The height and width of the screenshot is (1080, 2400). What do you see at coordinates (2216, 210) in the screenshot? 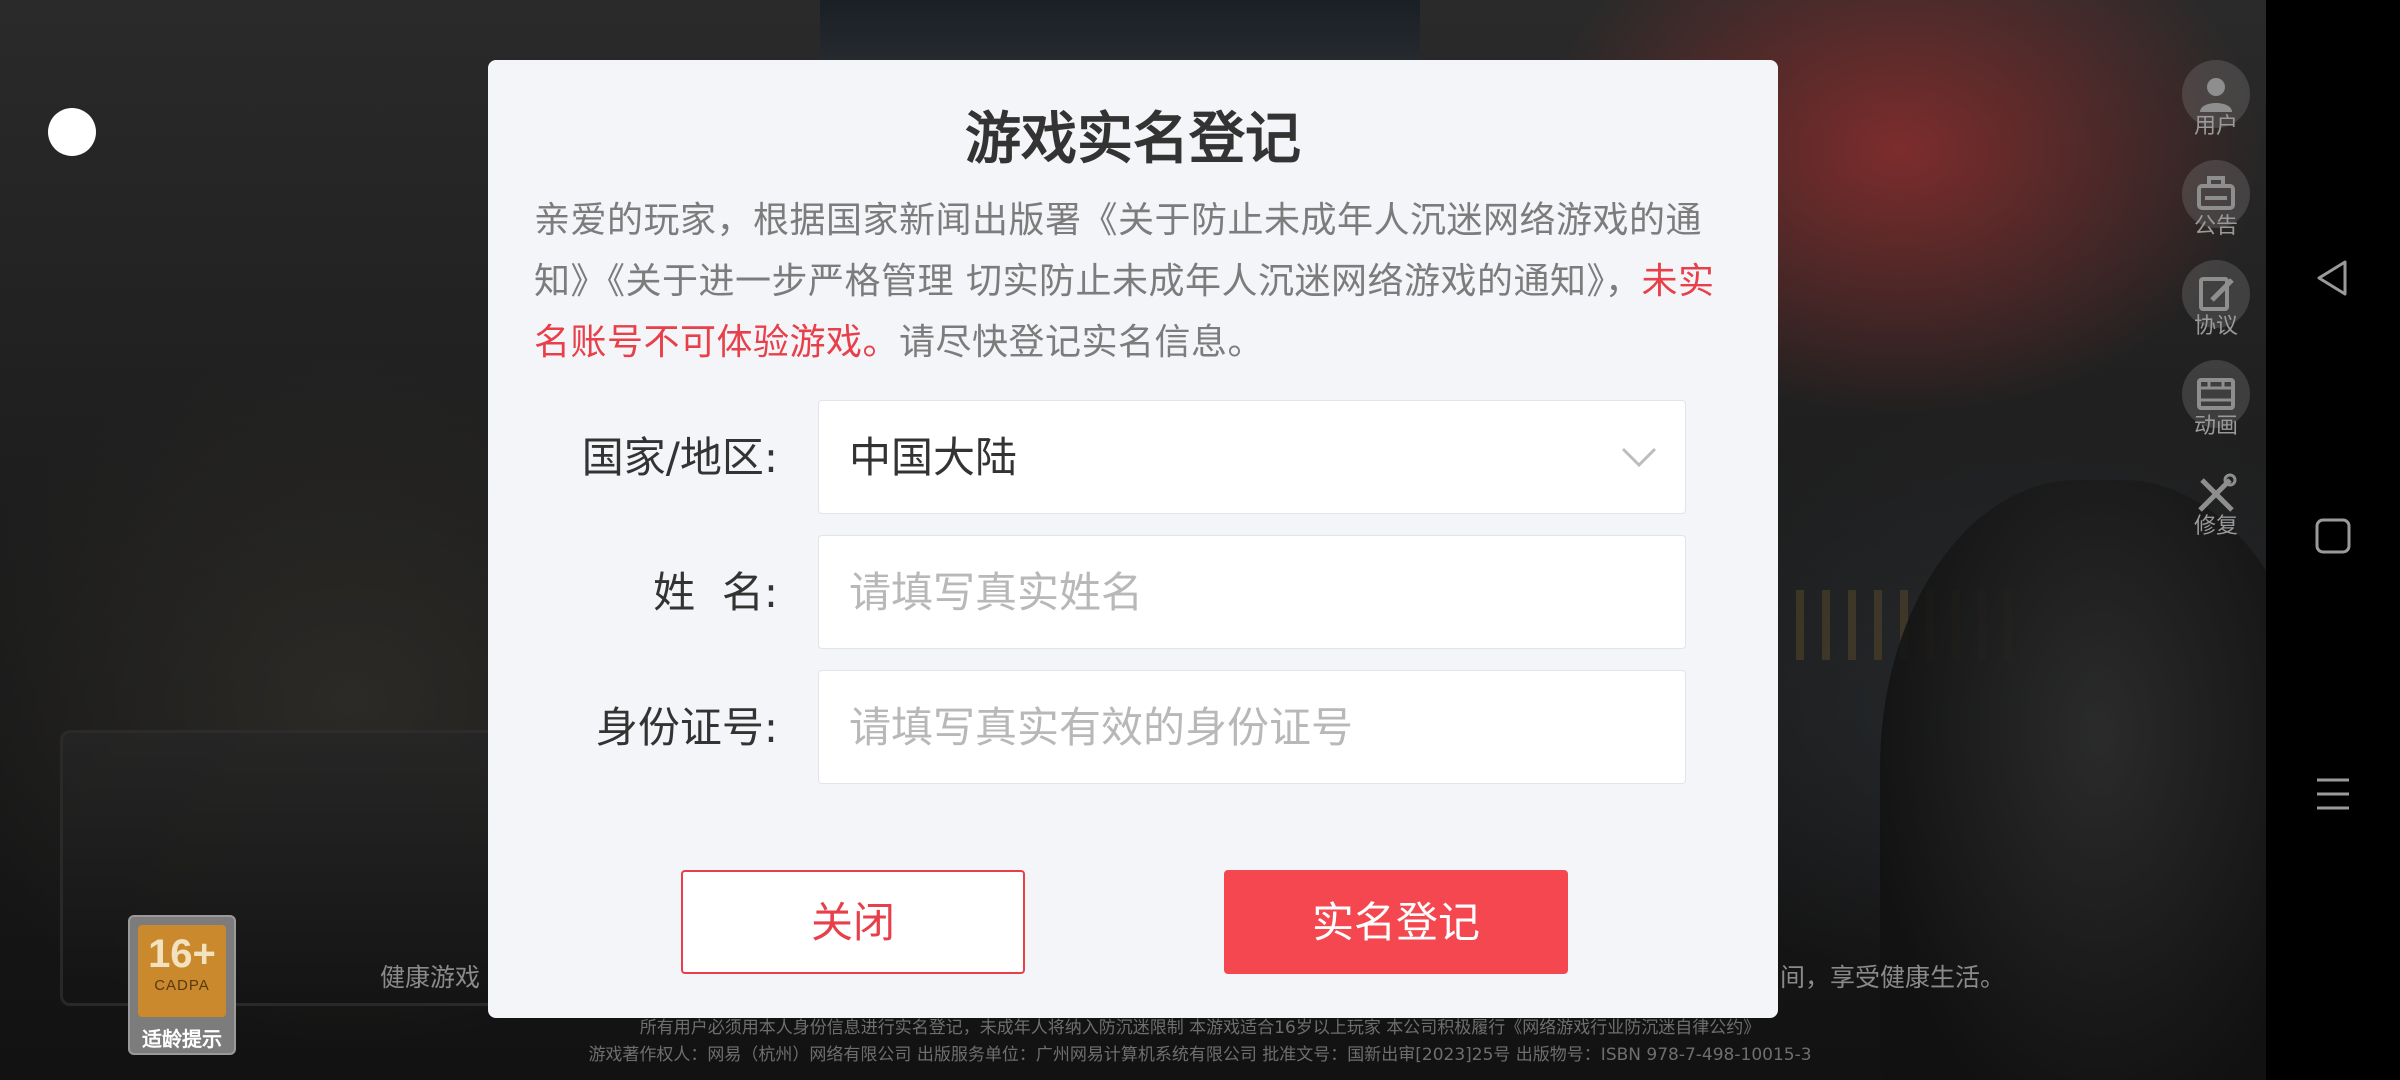
I see `tool-announcement: 公告` at bounding box center [2216, 210].